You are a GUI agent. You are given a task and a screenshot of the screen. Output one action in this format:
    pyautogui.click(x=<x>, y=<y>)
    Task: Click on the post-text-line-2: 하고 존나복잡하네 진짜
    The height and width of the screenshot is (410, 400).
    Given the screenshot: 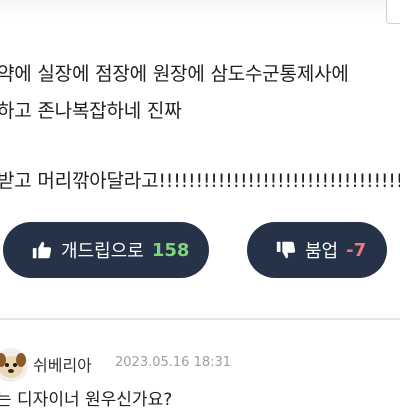 What is the action you would take?
    pyautogui.click(x=91, y=111)
    